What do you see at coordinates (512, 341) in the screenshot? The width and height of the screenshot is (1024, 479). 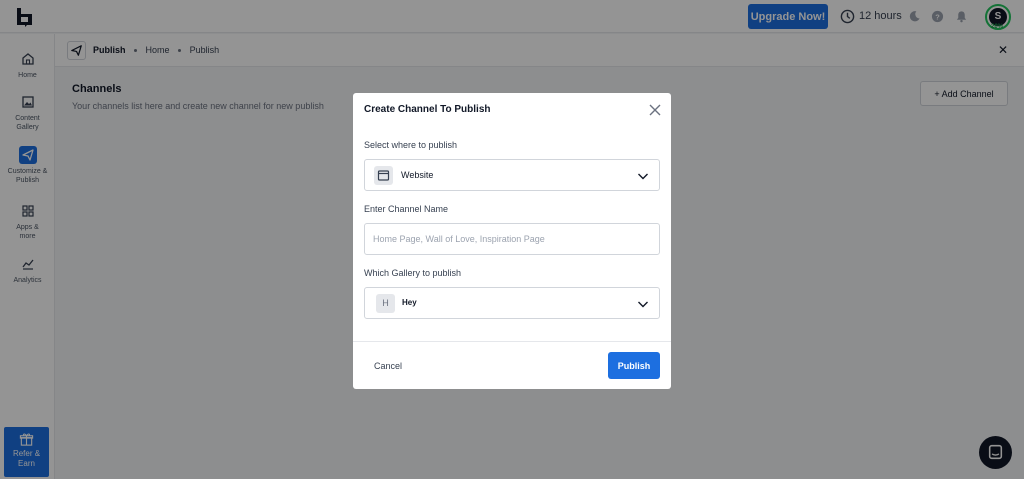 I see `dialog-divider` at bounding box center [512, 341].